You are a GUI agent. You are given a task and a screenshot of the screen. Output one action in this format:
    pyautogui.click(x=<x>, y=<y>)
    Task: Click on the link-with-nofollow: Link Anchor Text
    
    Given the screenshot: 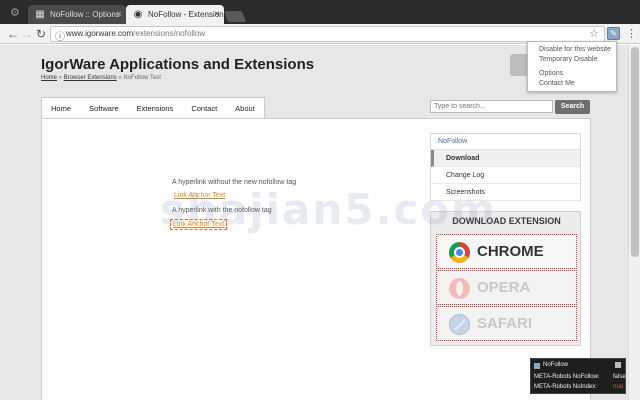 What is the action you would take?
    pyautogui.click(x=199, y=224)
    